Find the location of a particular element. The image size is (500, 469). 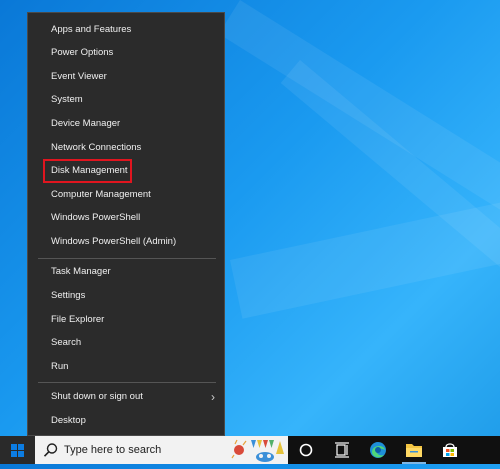

menu-item-task-manager: Task Manager is located at coordinates (126, 272).